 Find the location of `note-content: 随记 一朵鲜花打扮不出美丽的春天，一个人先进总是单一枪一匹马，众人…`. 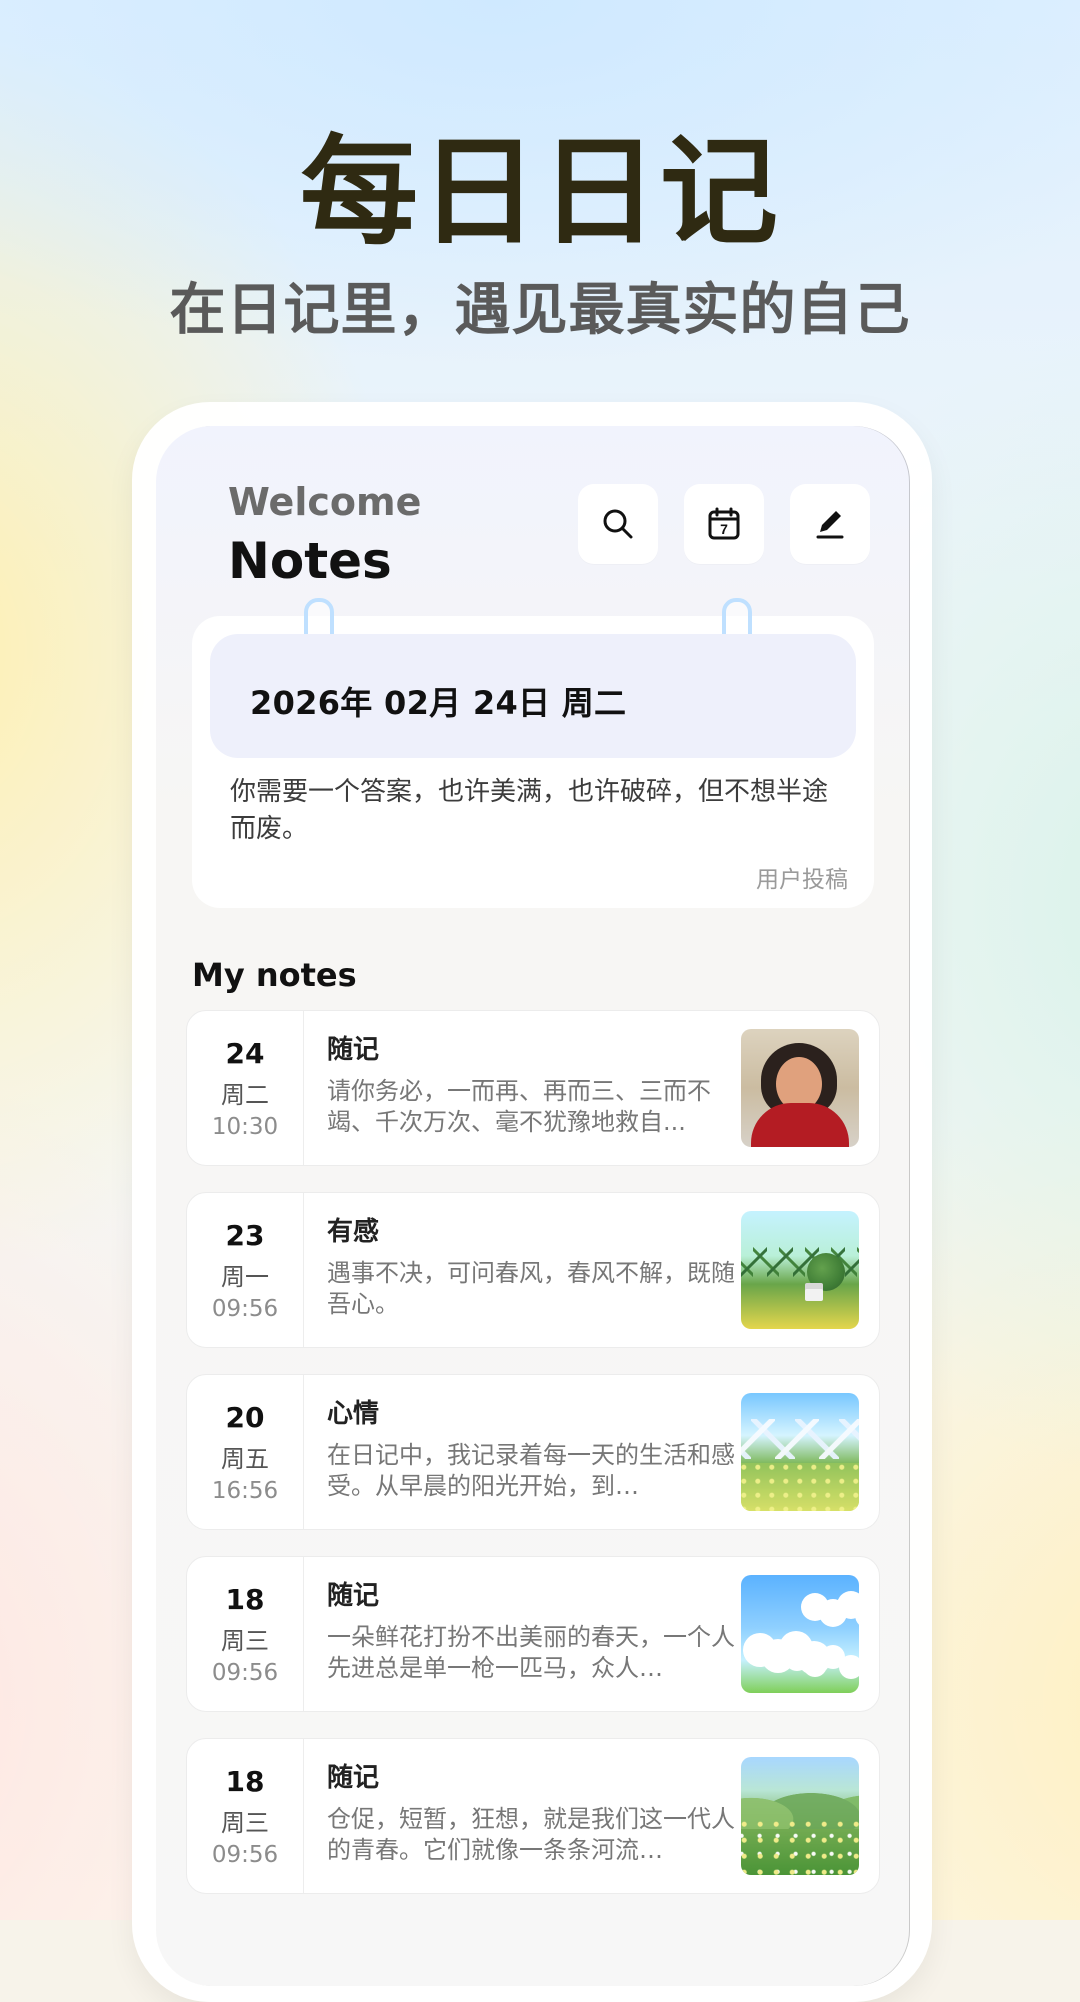

note-content: 随记 一朵鲜花打扮不出美丽的春天，一个人先进总是单一枪一匹马，众人… is located at coordinates (532, 1629).